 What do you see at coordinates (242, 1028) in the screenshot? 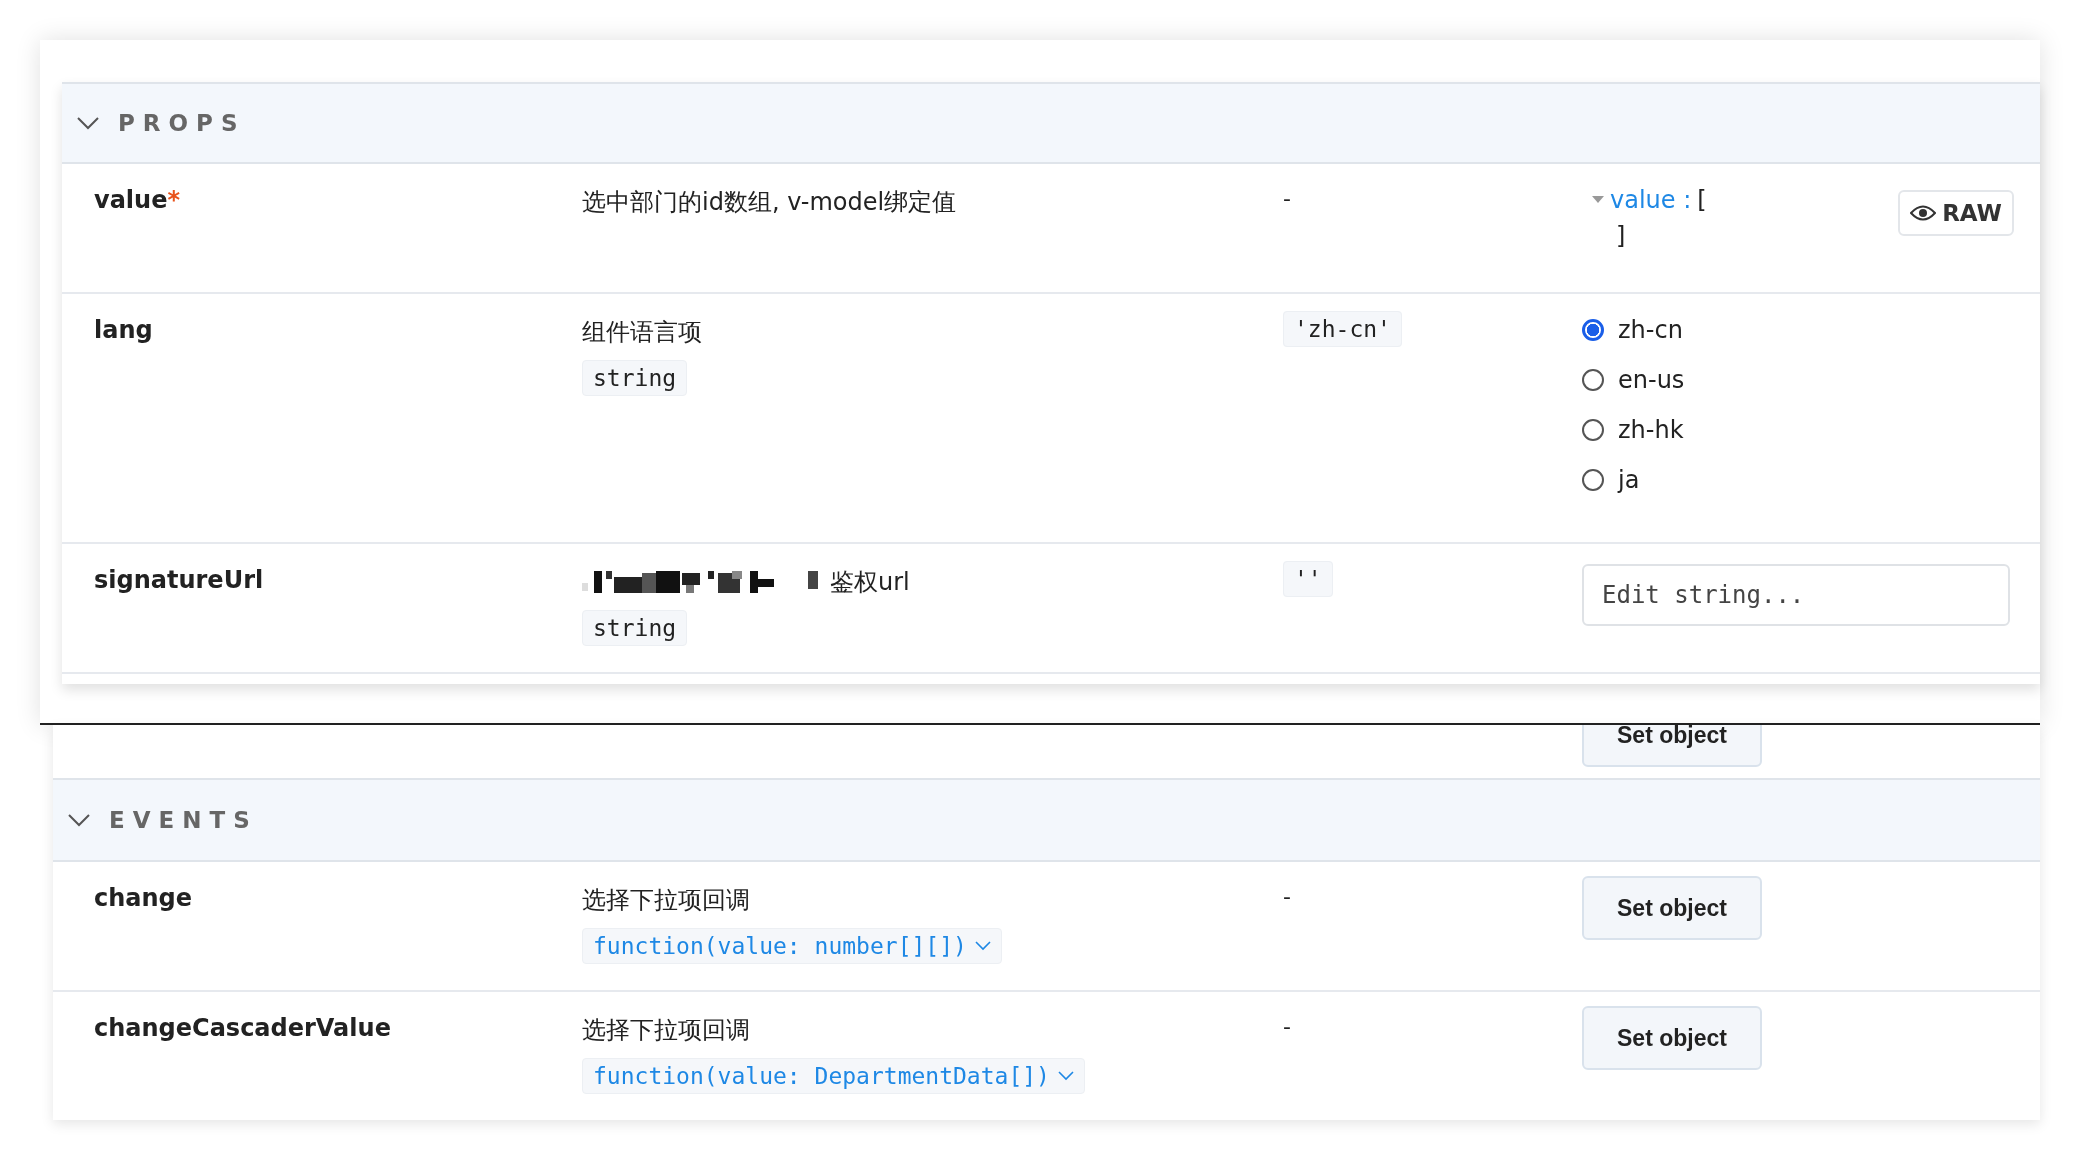
I see `event-name: changeCascaderValue` at bounding box center [242, 1028].